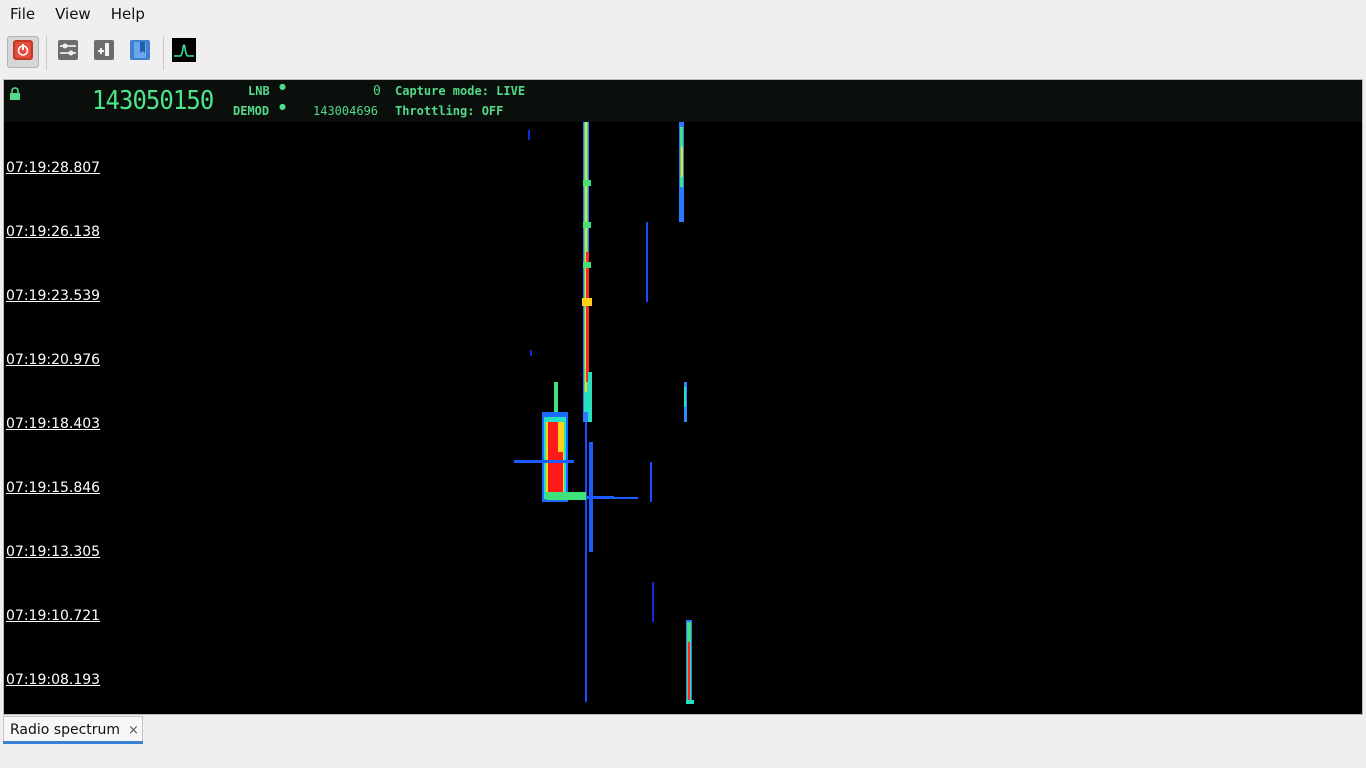 The height and width of the screenshot is (768, 1366). What do you see at coordinates (282, 106) in the screenshot?
I see `demod-lock-icon: ●` at bounding box center [282, 106].